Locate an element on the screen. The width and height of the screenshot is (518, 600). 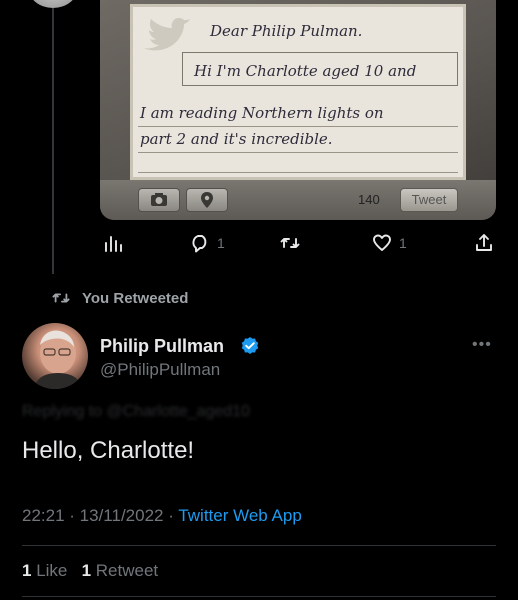
retweet-banner: You Retweeted is located at coordinates (120, 298).